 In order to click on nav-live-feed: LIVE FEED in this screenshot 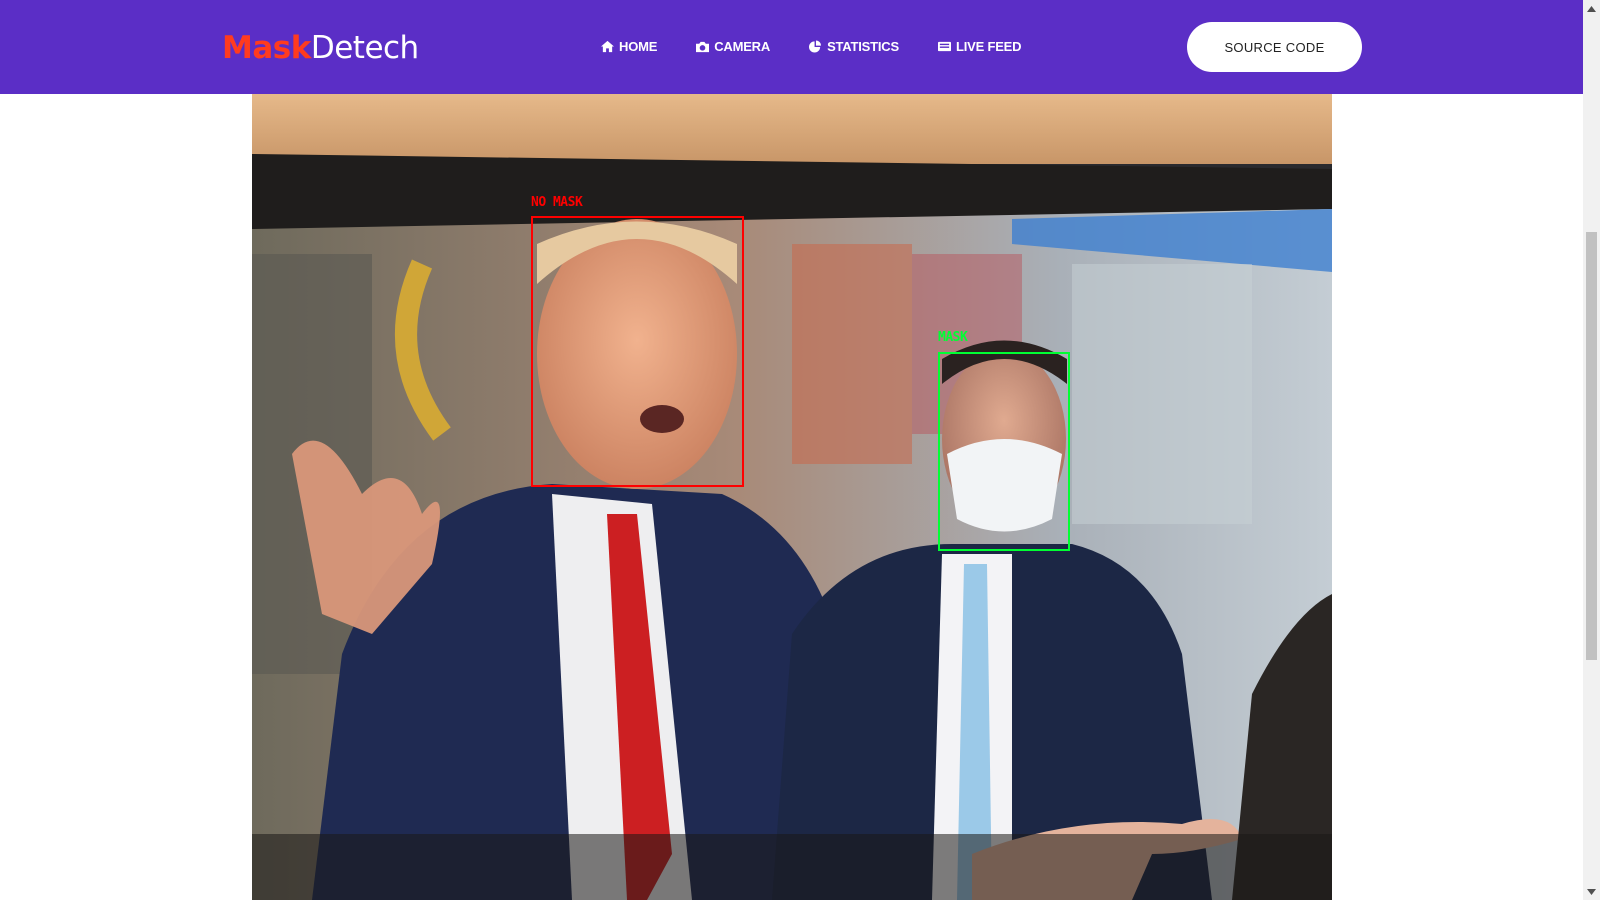, I will do `click(979, 46)`.